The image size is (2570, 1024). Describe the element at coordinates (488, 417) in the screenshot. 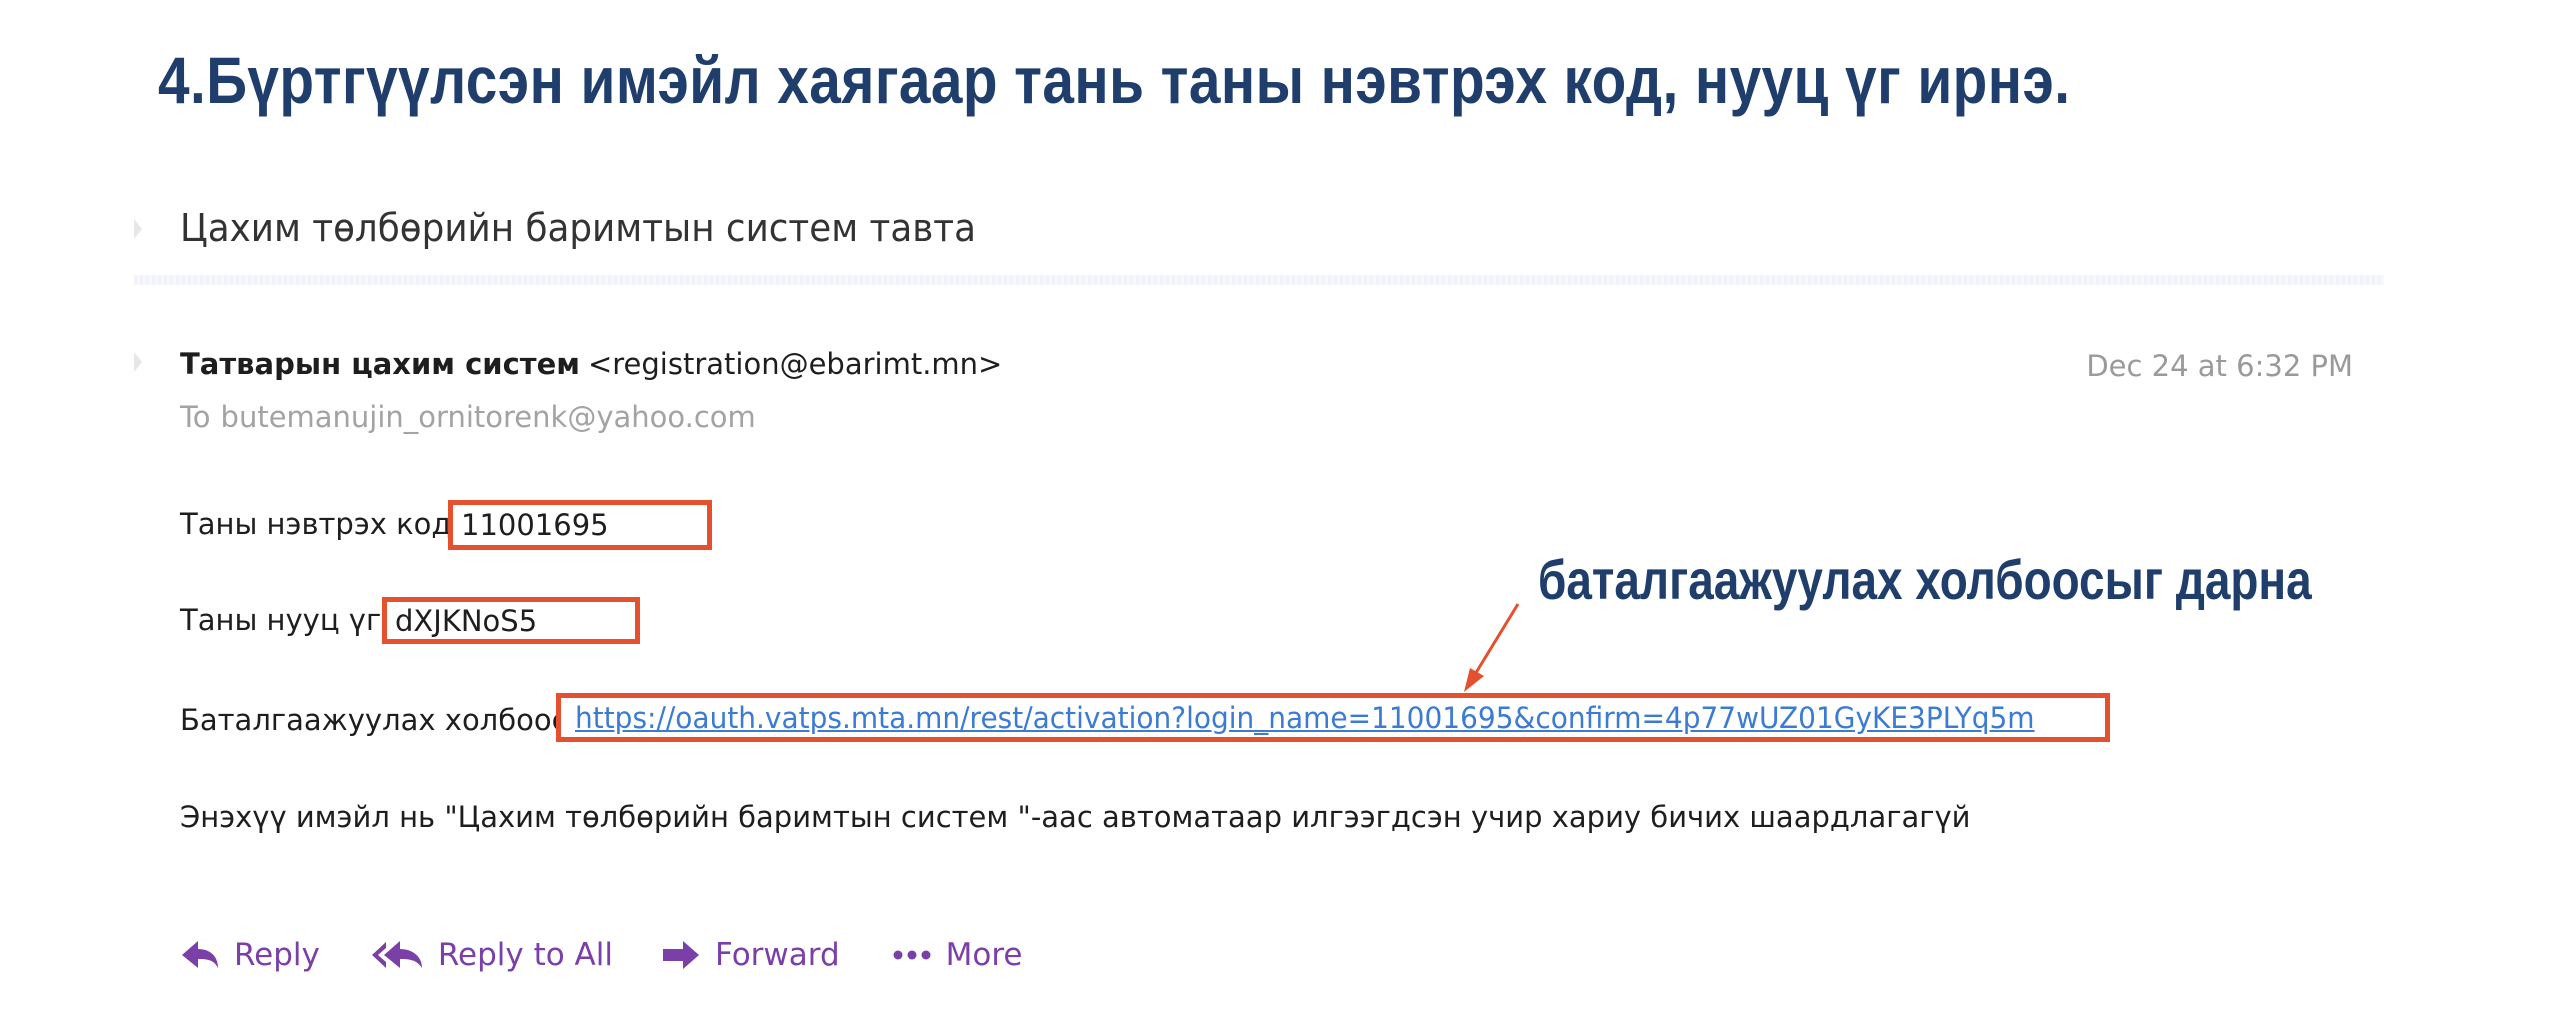

I see `to-address: butemanujin_ornitorenk@yahoo.com` at that location.